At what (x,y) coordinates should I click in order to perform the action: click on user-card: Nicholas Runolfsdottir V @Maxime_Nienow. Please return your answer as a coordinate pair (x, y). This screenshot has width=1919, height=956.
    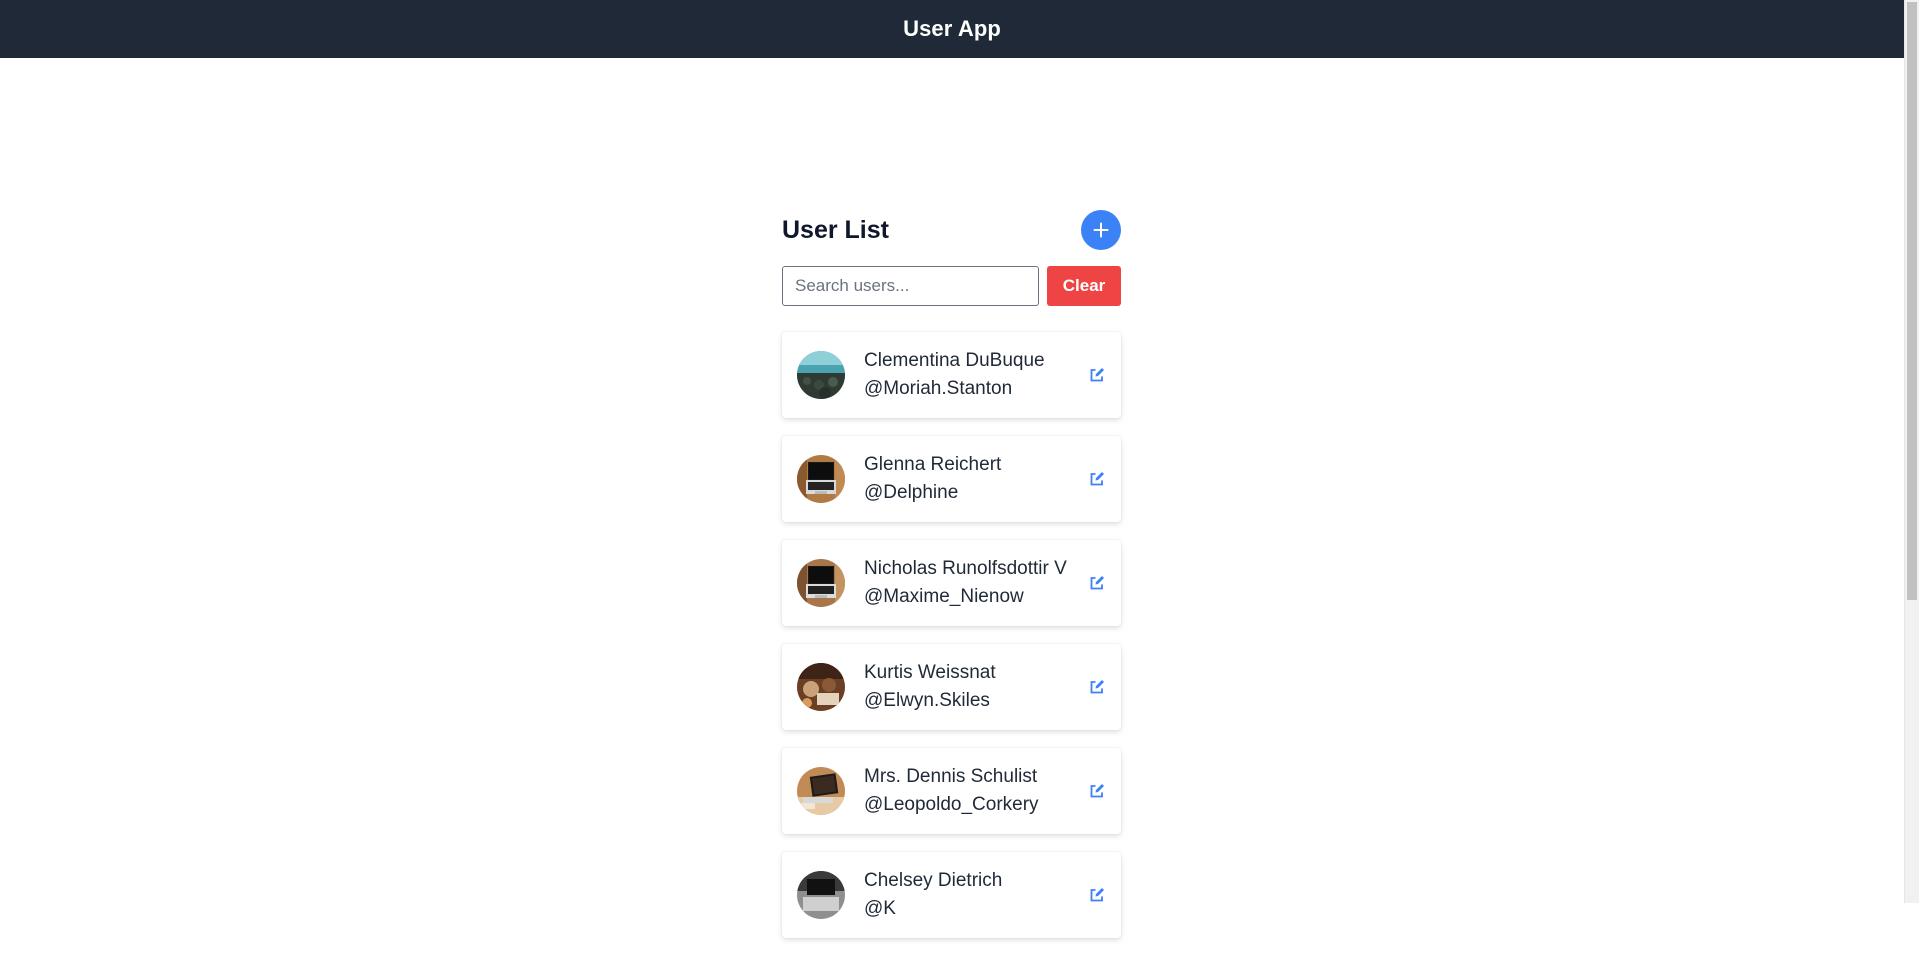
    Looking at the image, I should click on (951, 583).